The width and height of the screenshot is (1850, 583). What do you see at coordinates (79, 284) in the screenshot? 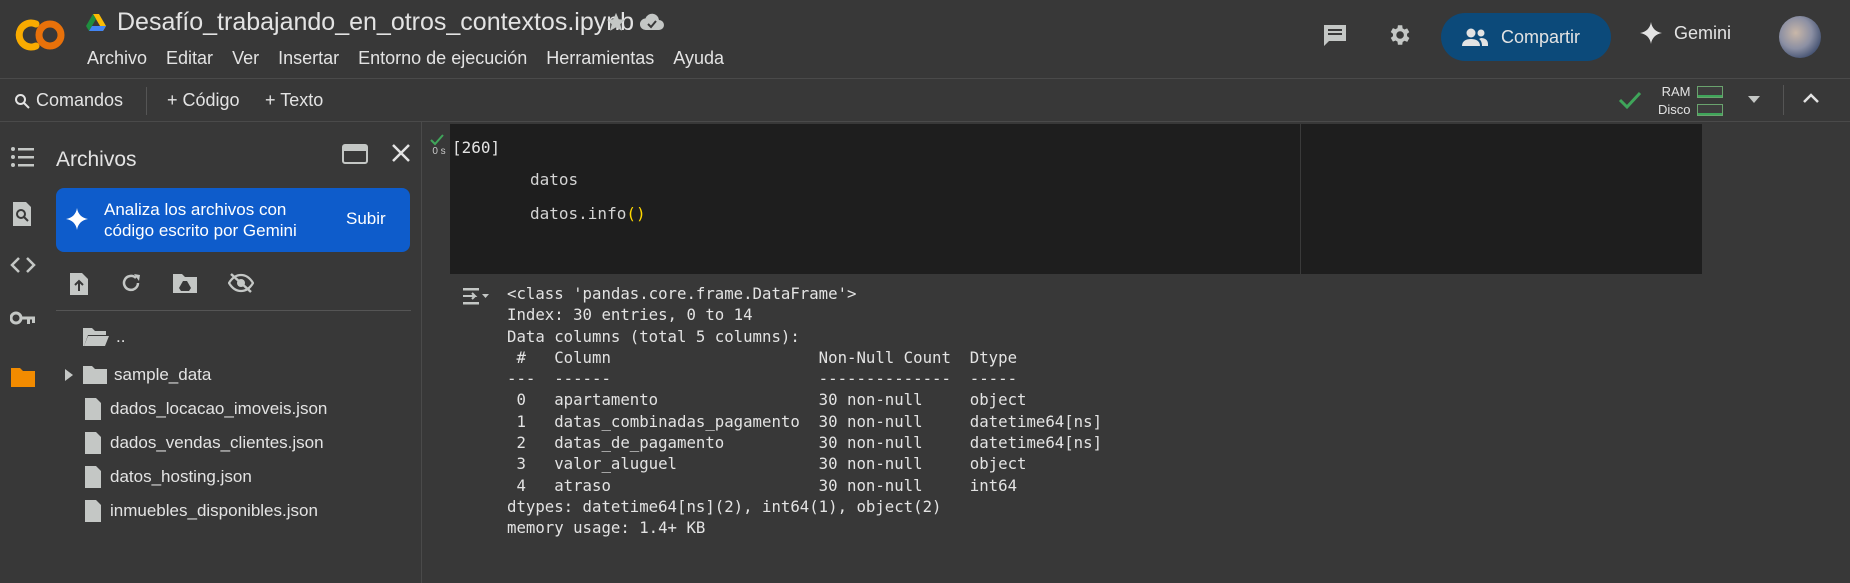
I see `upload-file-icon` at bounding box center [79, 284].